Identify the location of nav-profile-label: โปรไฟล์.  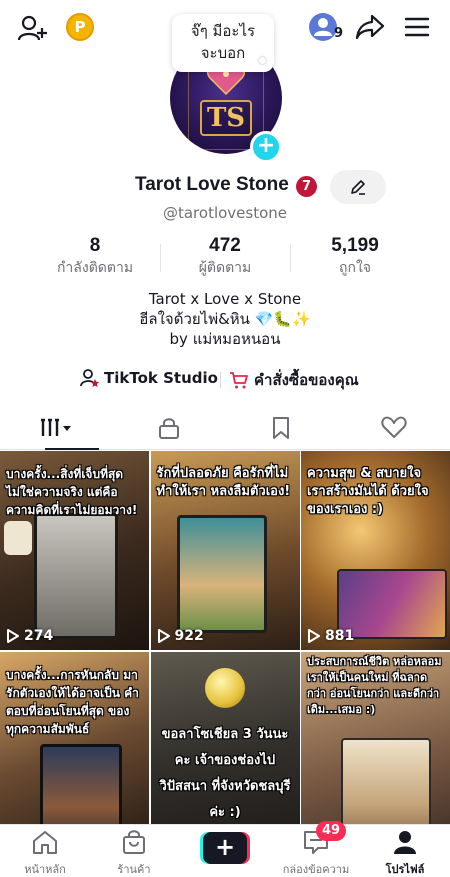
(405, 869).